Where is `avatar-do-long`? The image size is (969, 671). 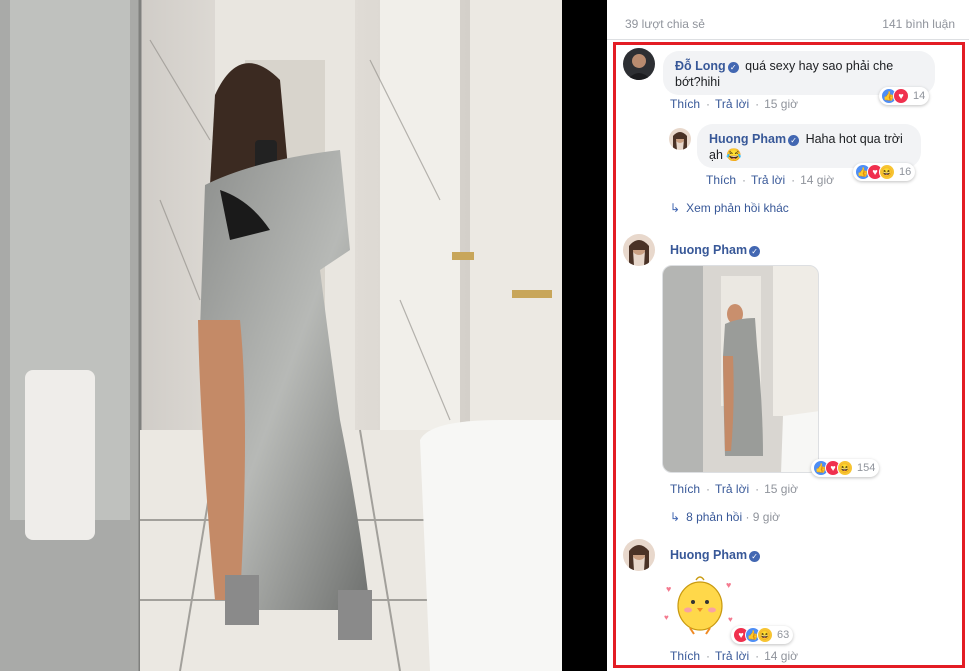
avatar-do-long is located at coordinates (639, 64).